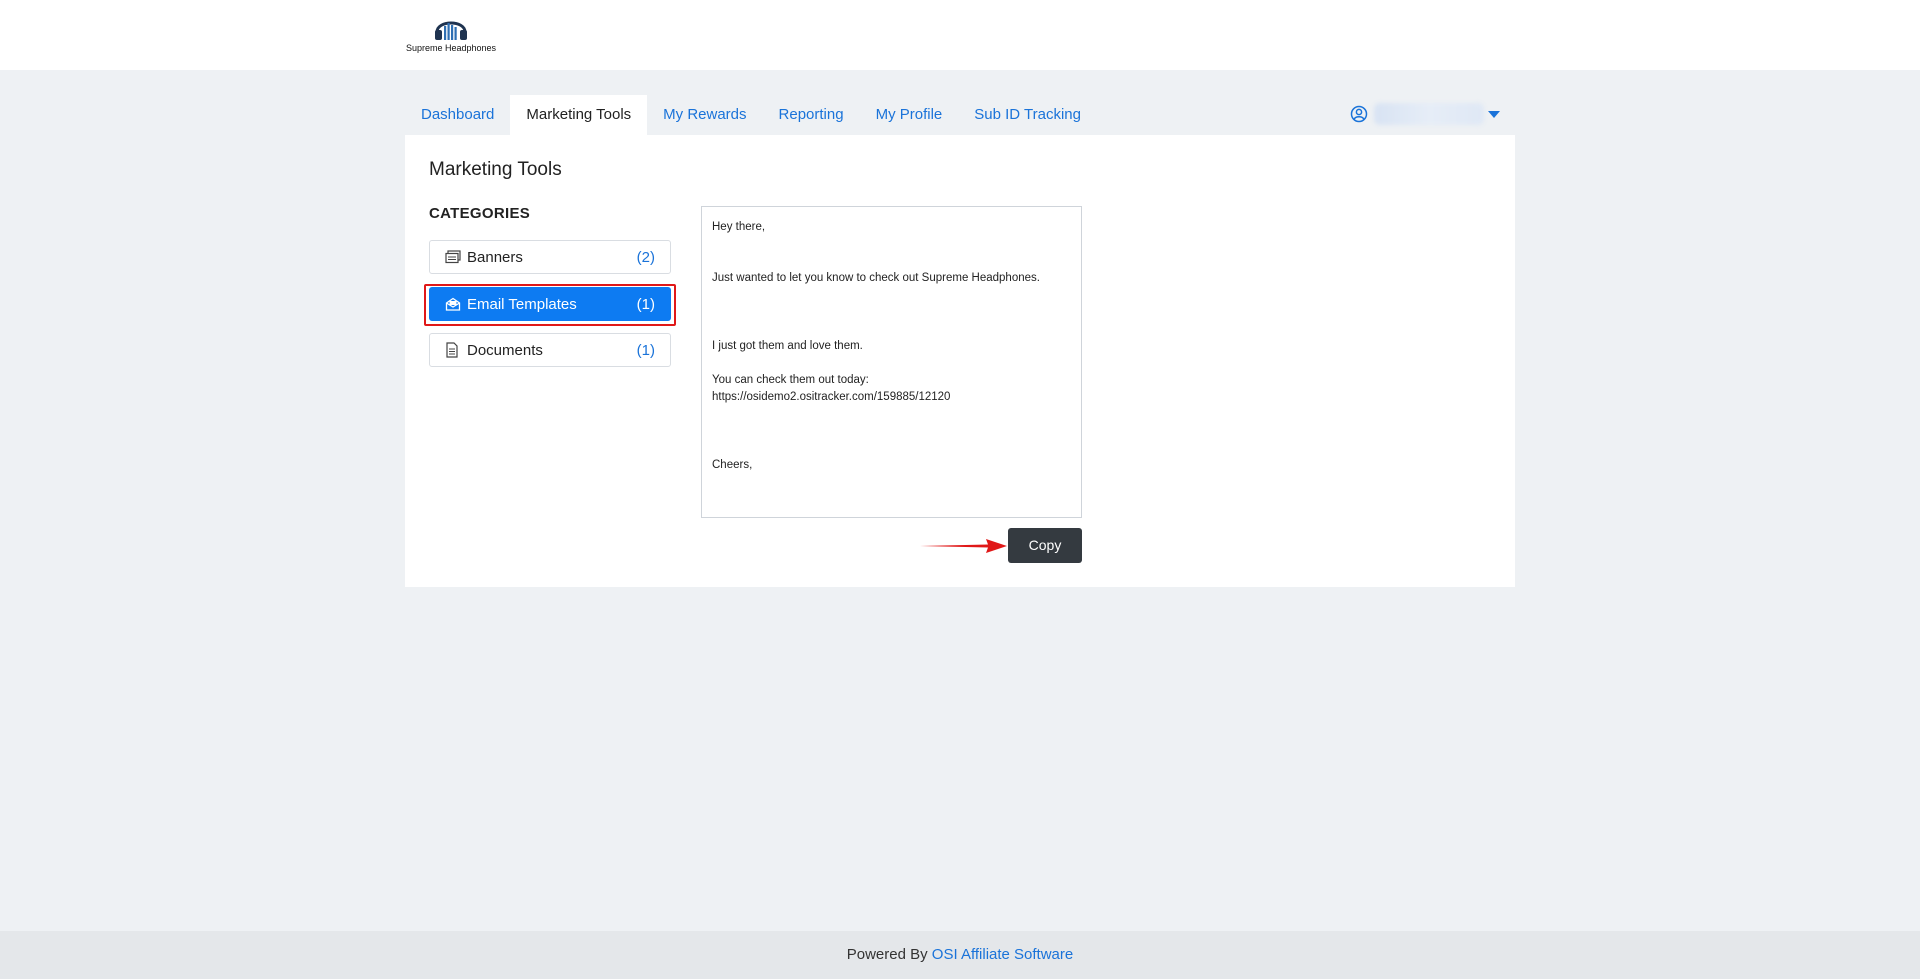 The width and height of the screenshot is (1920, 979). I want to click on banner-icon, so click(453, 257).